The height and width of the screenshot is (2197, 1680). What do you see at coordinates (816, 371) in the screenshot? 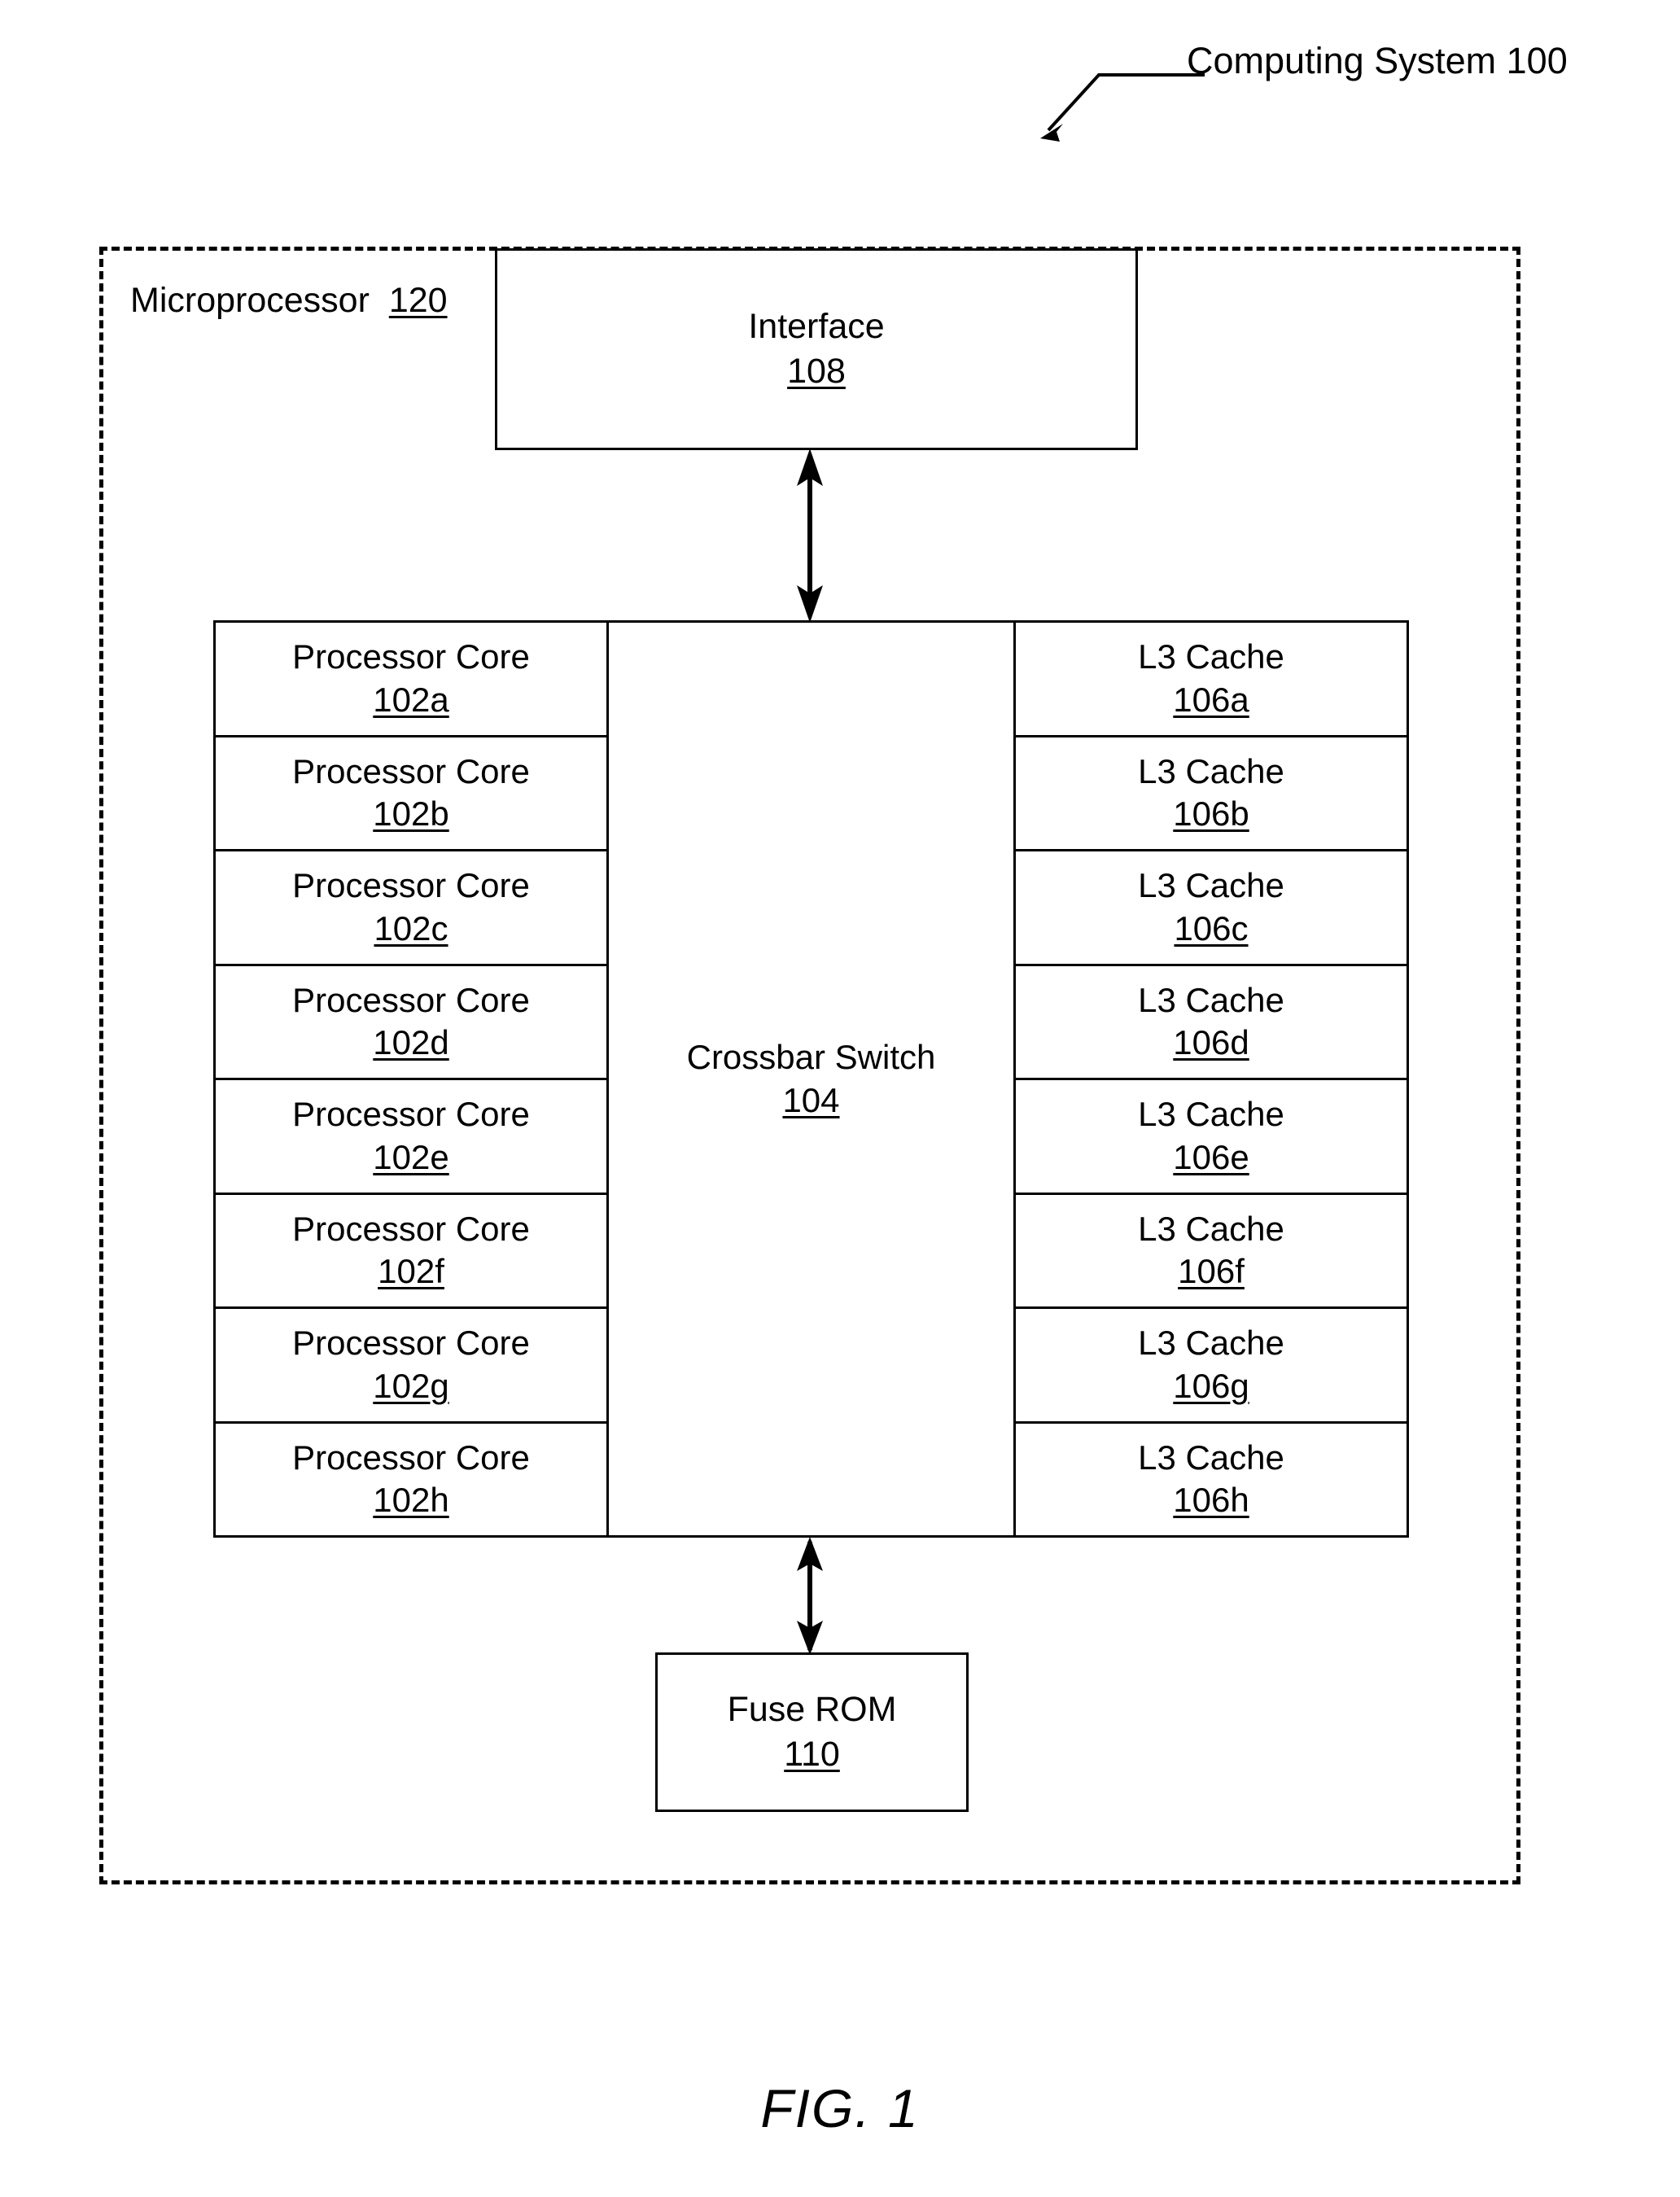
I see `interface-ref: 108` at bounding box center [816, 371].